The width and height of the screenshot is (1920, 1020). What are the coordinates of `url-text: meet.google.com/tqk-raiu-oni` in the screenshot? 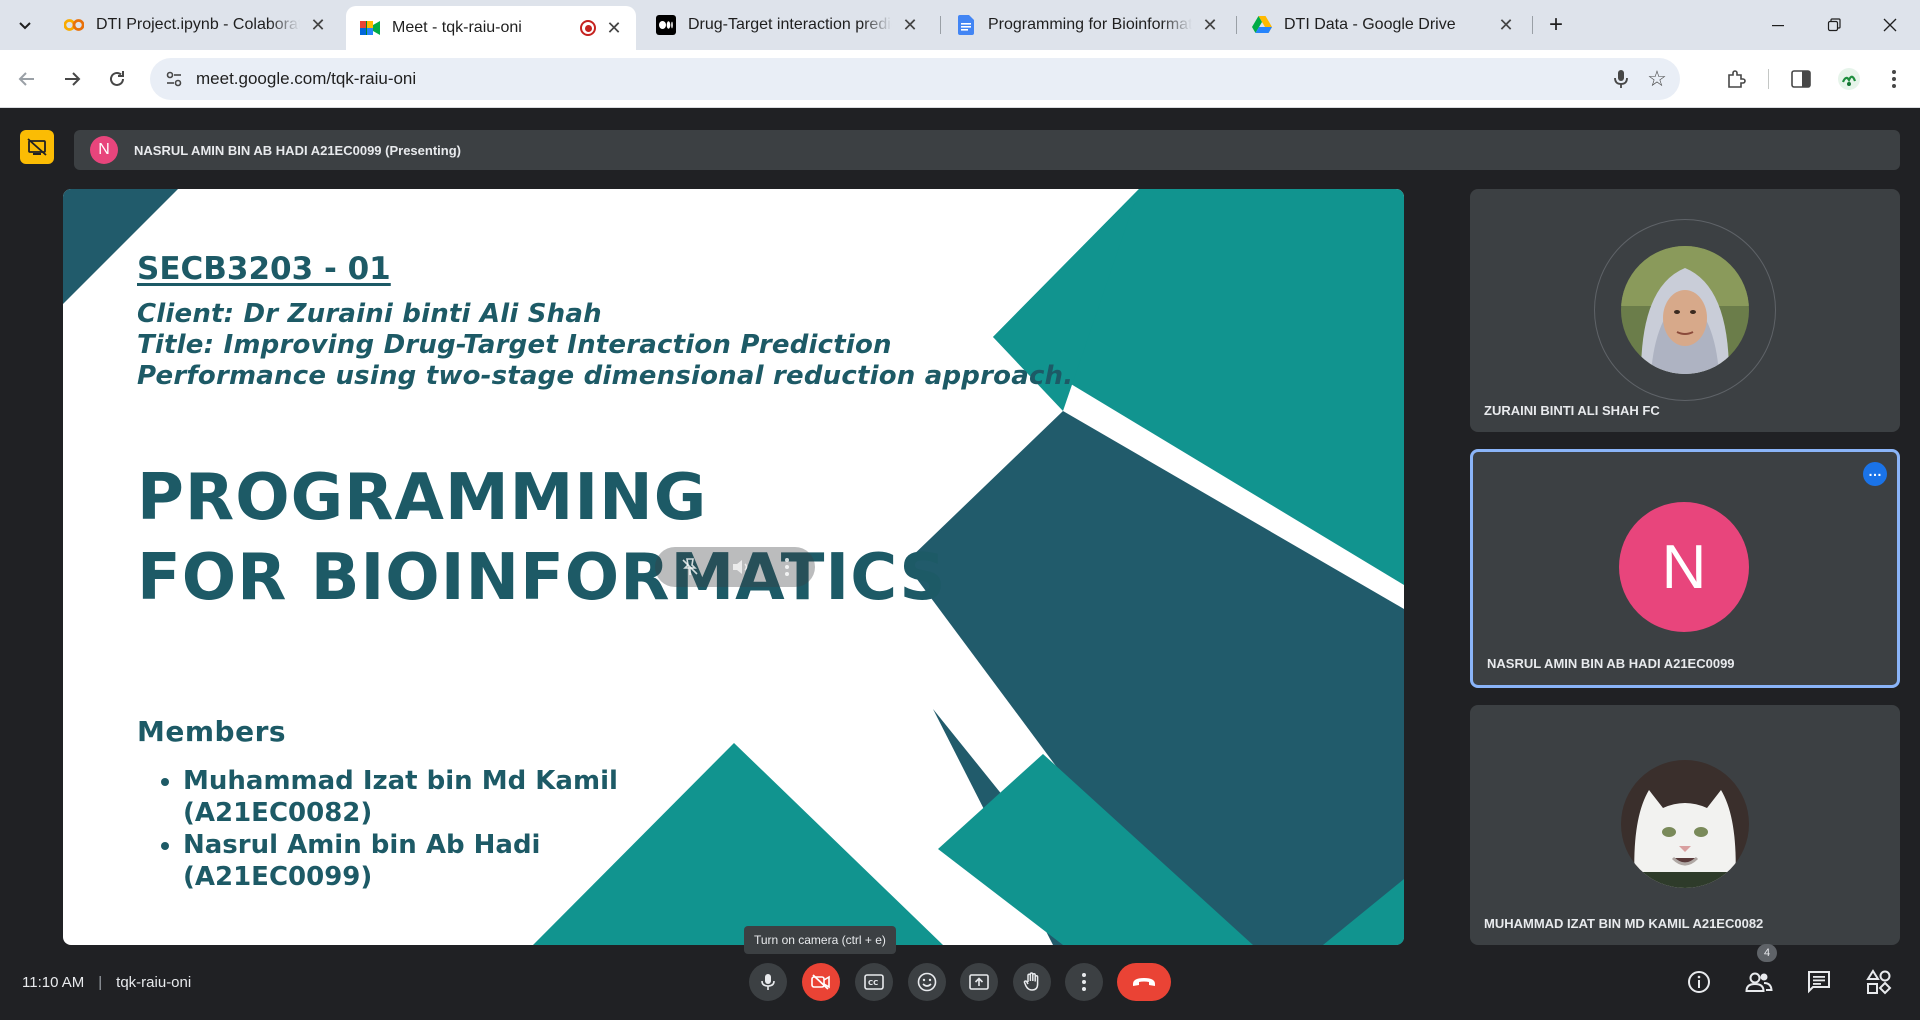 It's located at (306, 79).